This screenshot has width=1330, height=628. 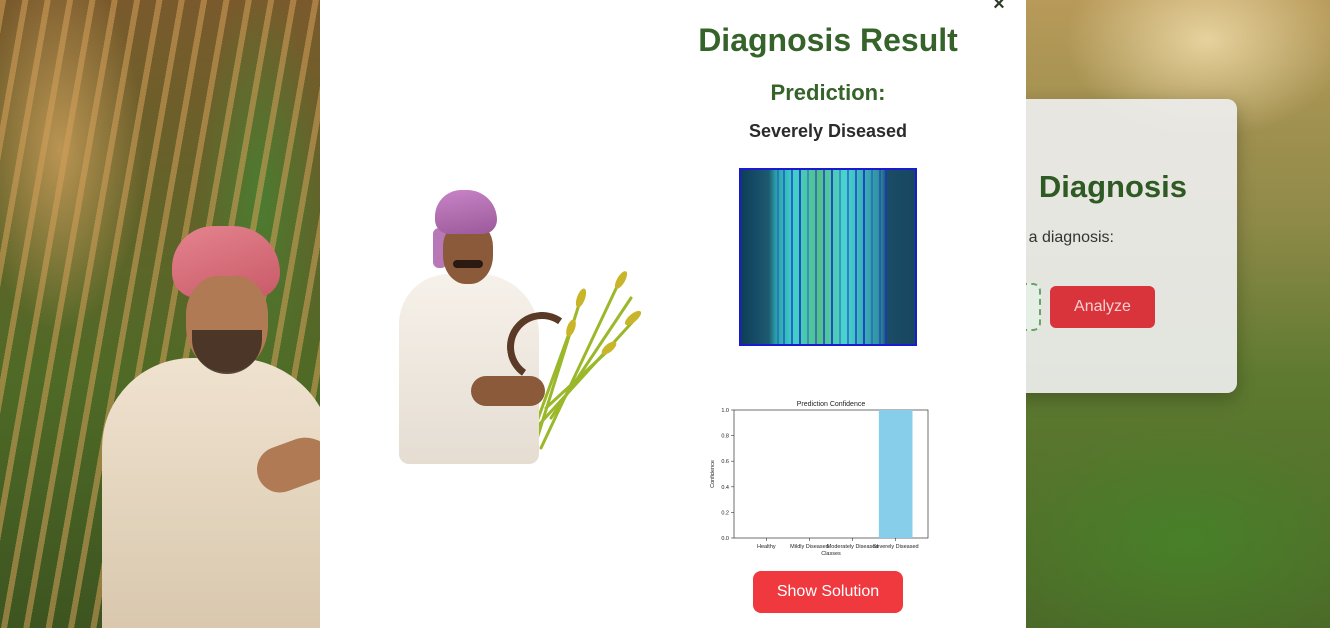 I want to click on y-tick-label: 0.2, so click(x=725, y=513).